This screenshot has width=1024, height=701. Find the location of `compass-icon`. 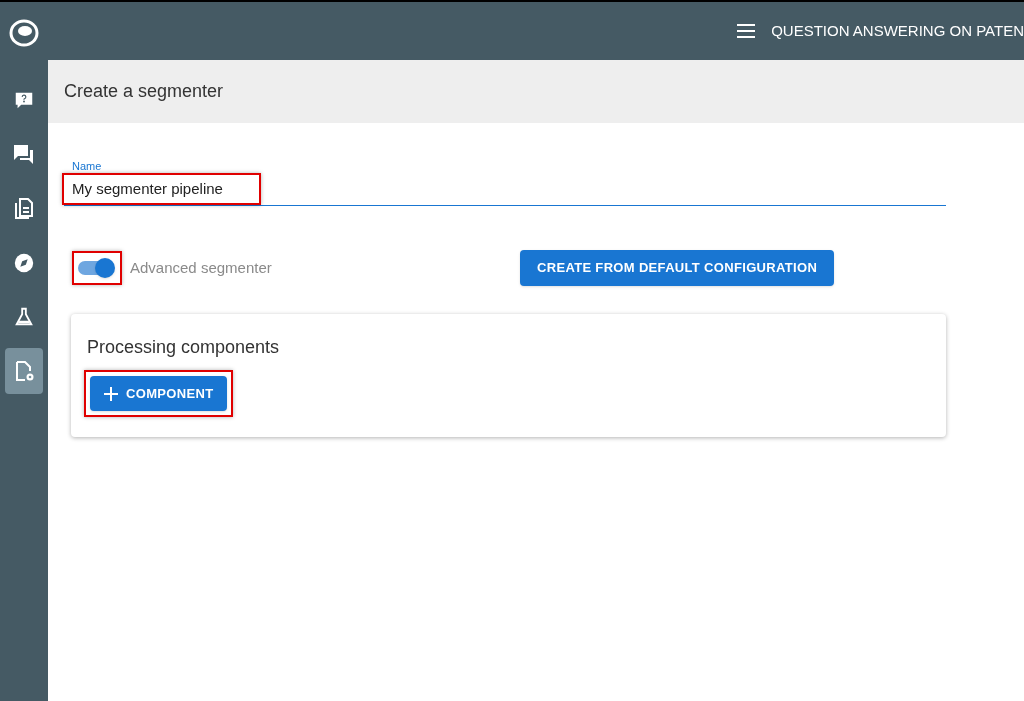

compass-icon is located at coordinates (24, 263).